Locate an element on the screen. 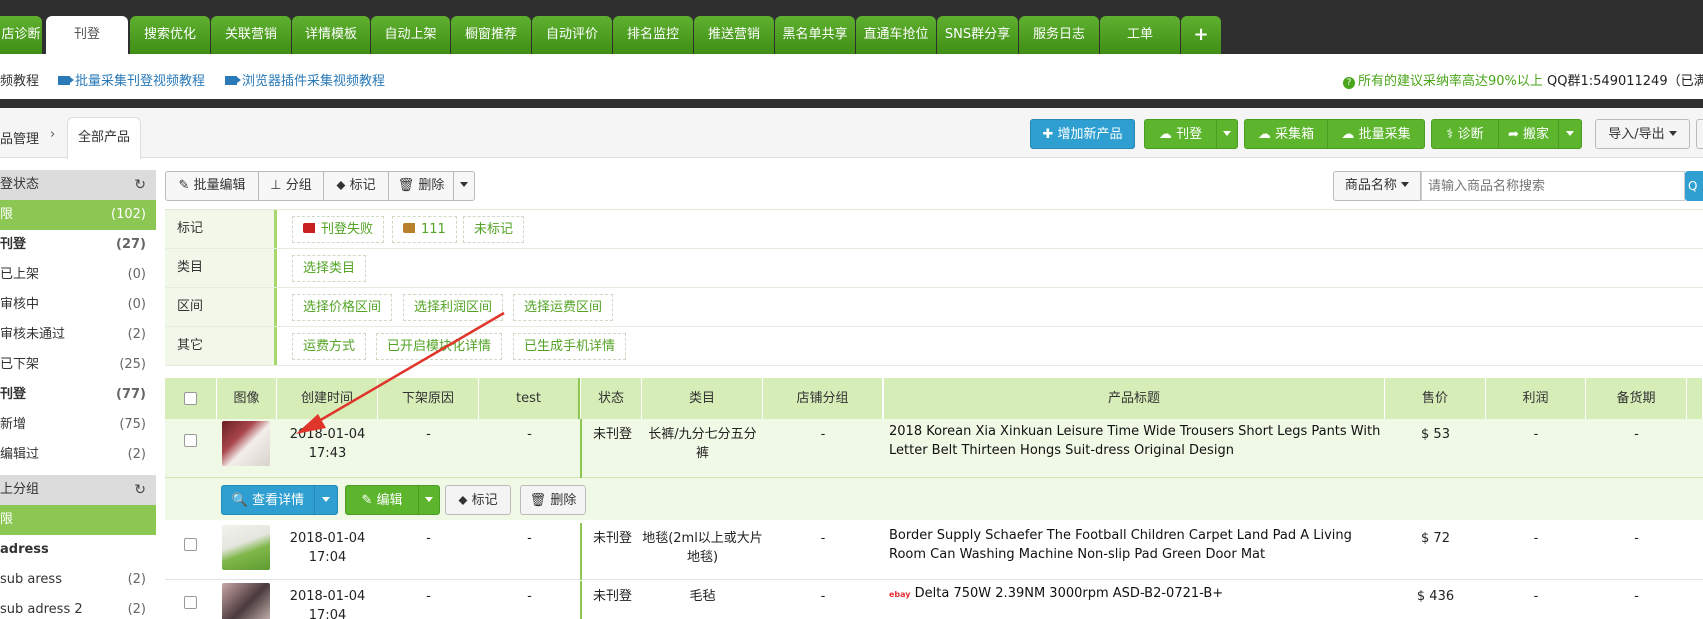 The width and height of the screenshot is (1703, 619). tab-label: 黑名单共享 is located at coordinates (815, 34).